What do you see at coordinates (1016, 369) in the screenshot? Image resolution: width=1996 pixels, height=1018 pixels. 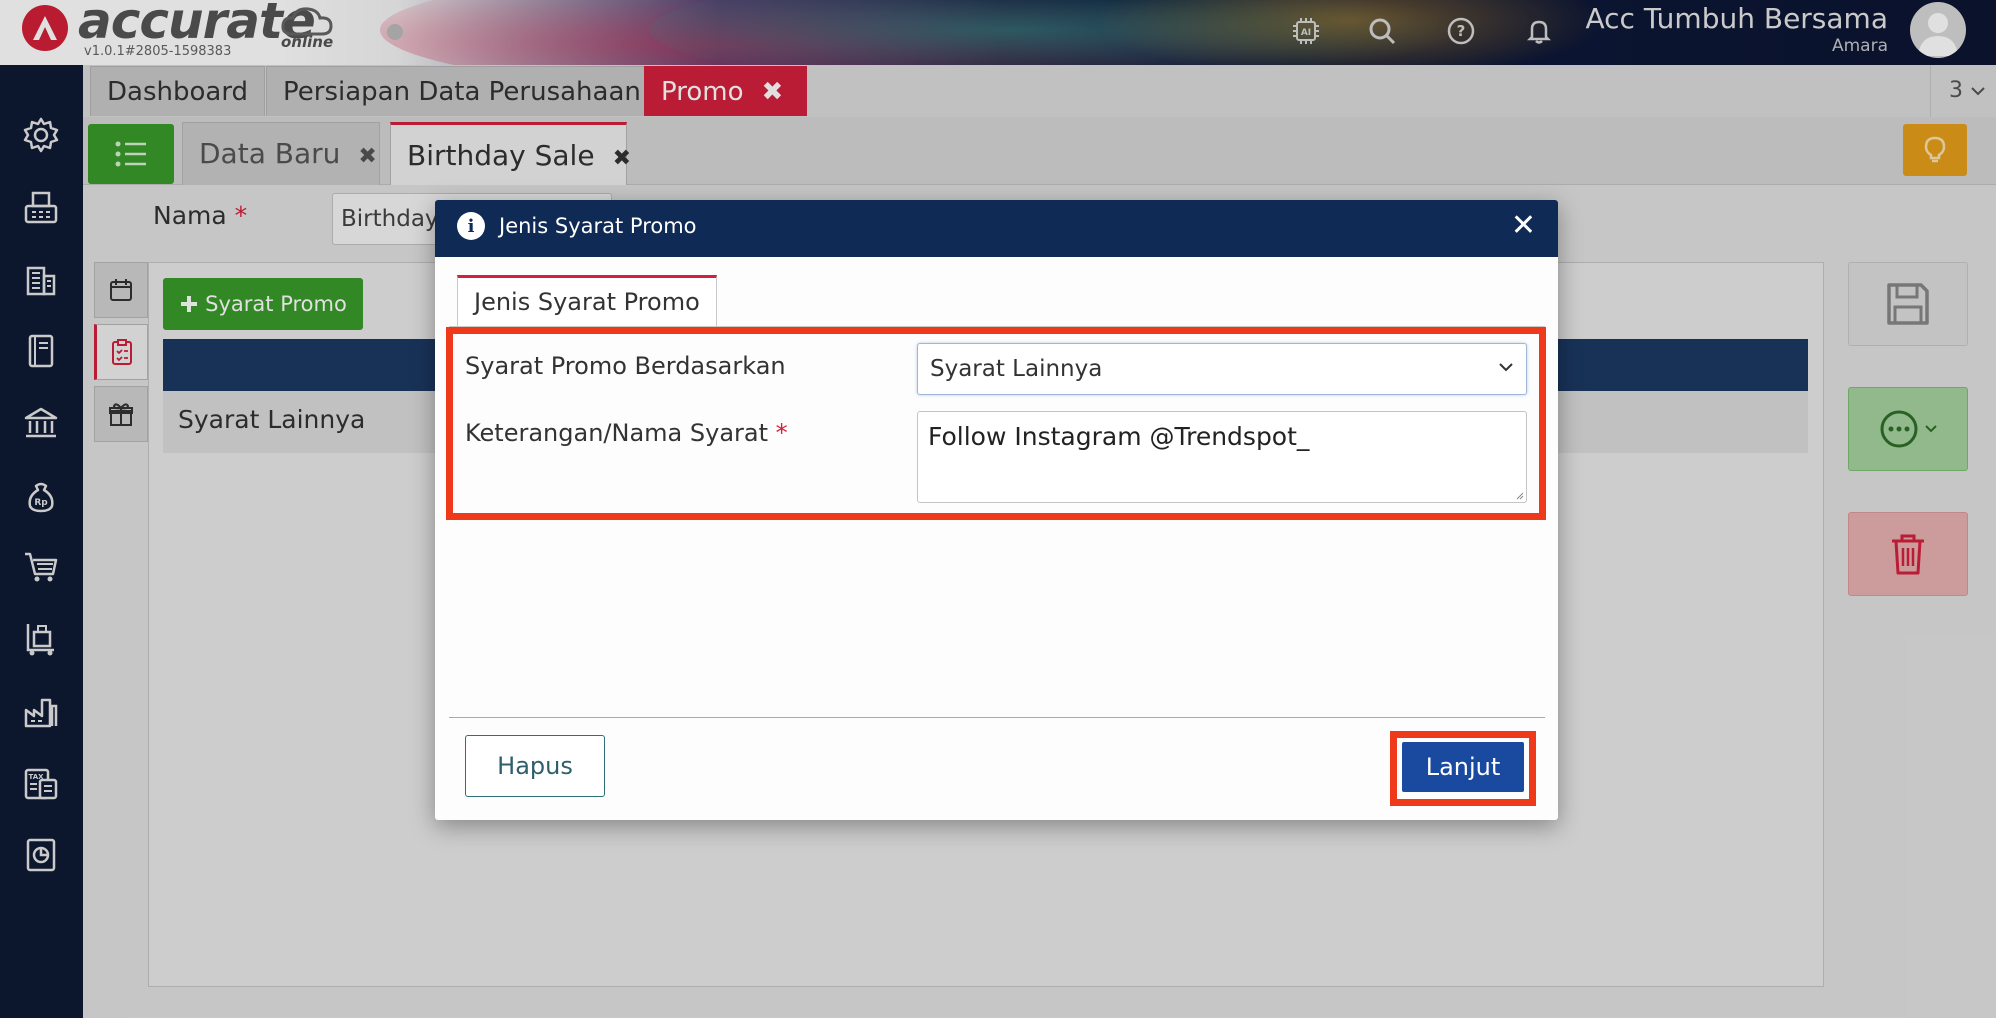 I see `select-value: Syarat Lainnya` at bounding box center [1016, 369].